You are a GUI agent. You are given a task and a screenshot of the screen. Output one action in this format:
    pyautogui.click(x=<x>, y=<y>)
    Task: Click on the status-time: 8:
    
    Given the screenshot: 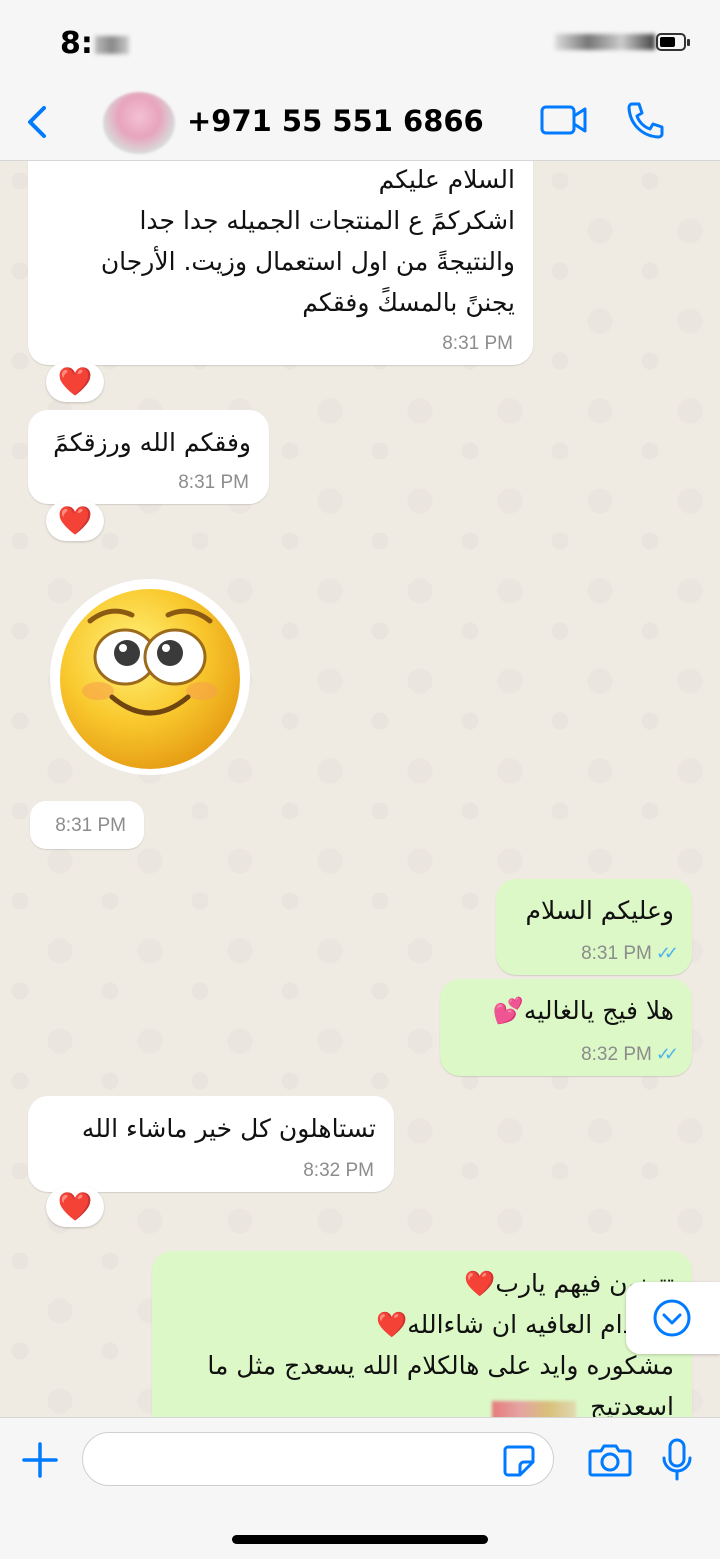 What is the action you would take?
    pyautogui.click(x=94, y=43)
    